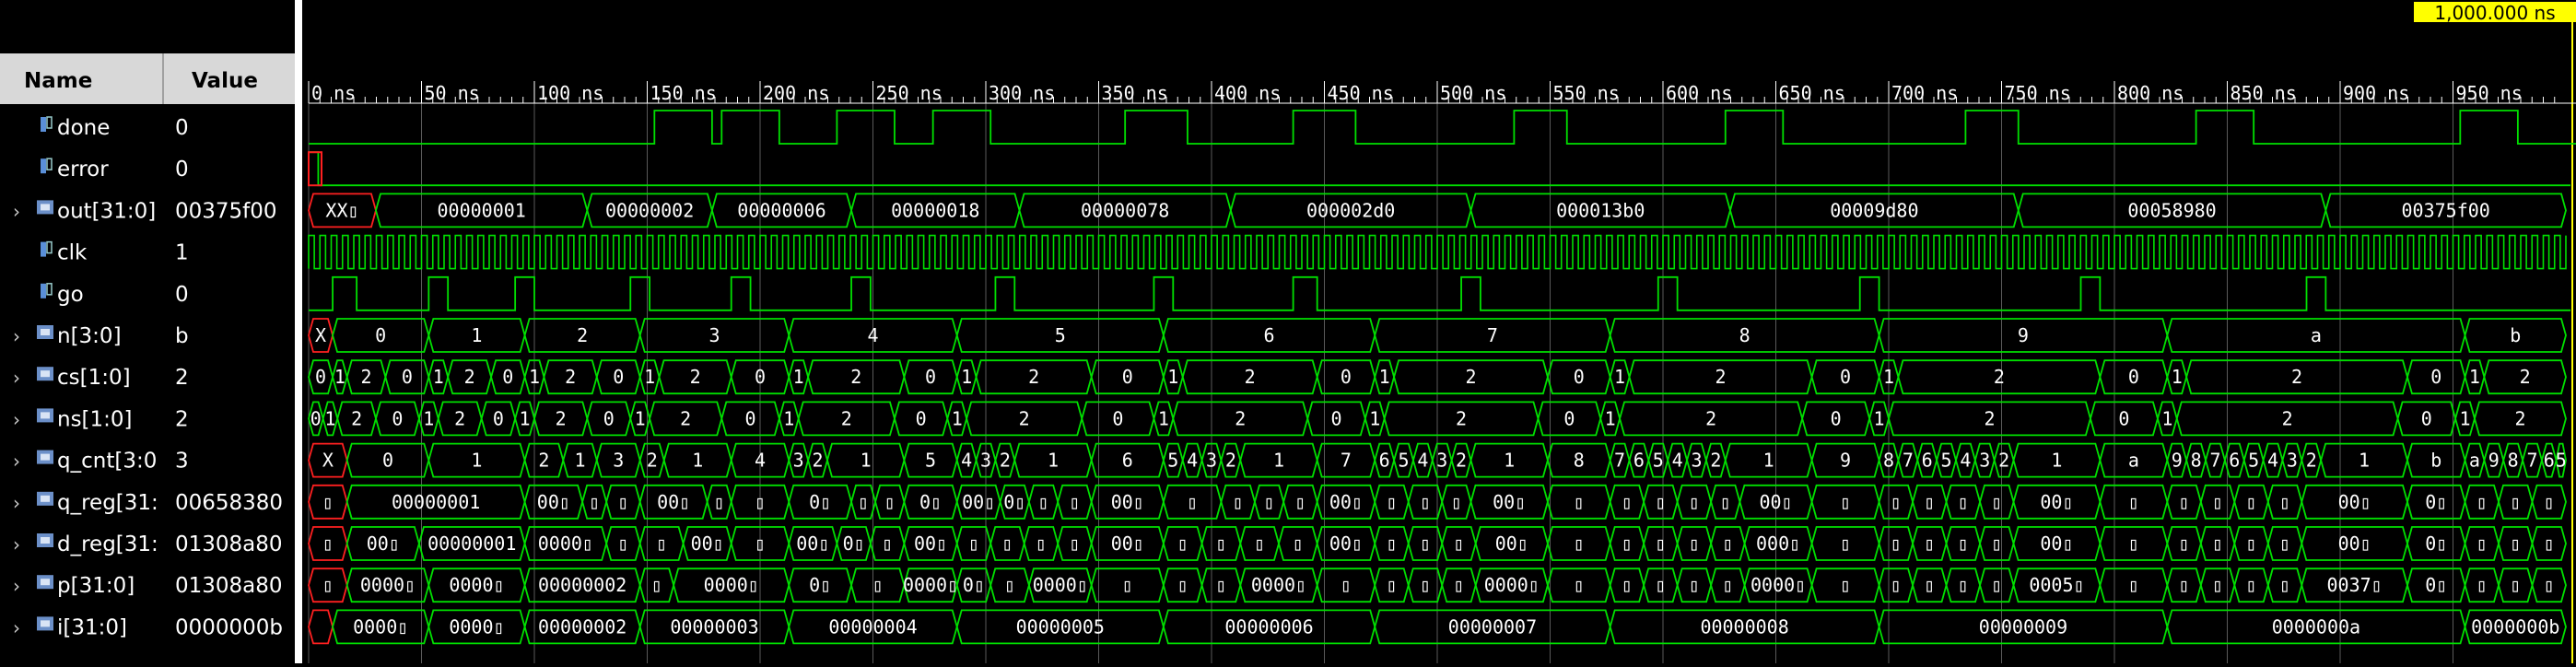 The width and height of the screenshot is (2576, 667). I want to click on signal-row-n: › n[3:0] b, so click(101, 336).